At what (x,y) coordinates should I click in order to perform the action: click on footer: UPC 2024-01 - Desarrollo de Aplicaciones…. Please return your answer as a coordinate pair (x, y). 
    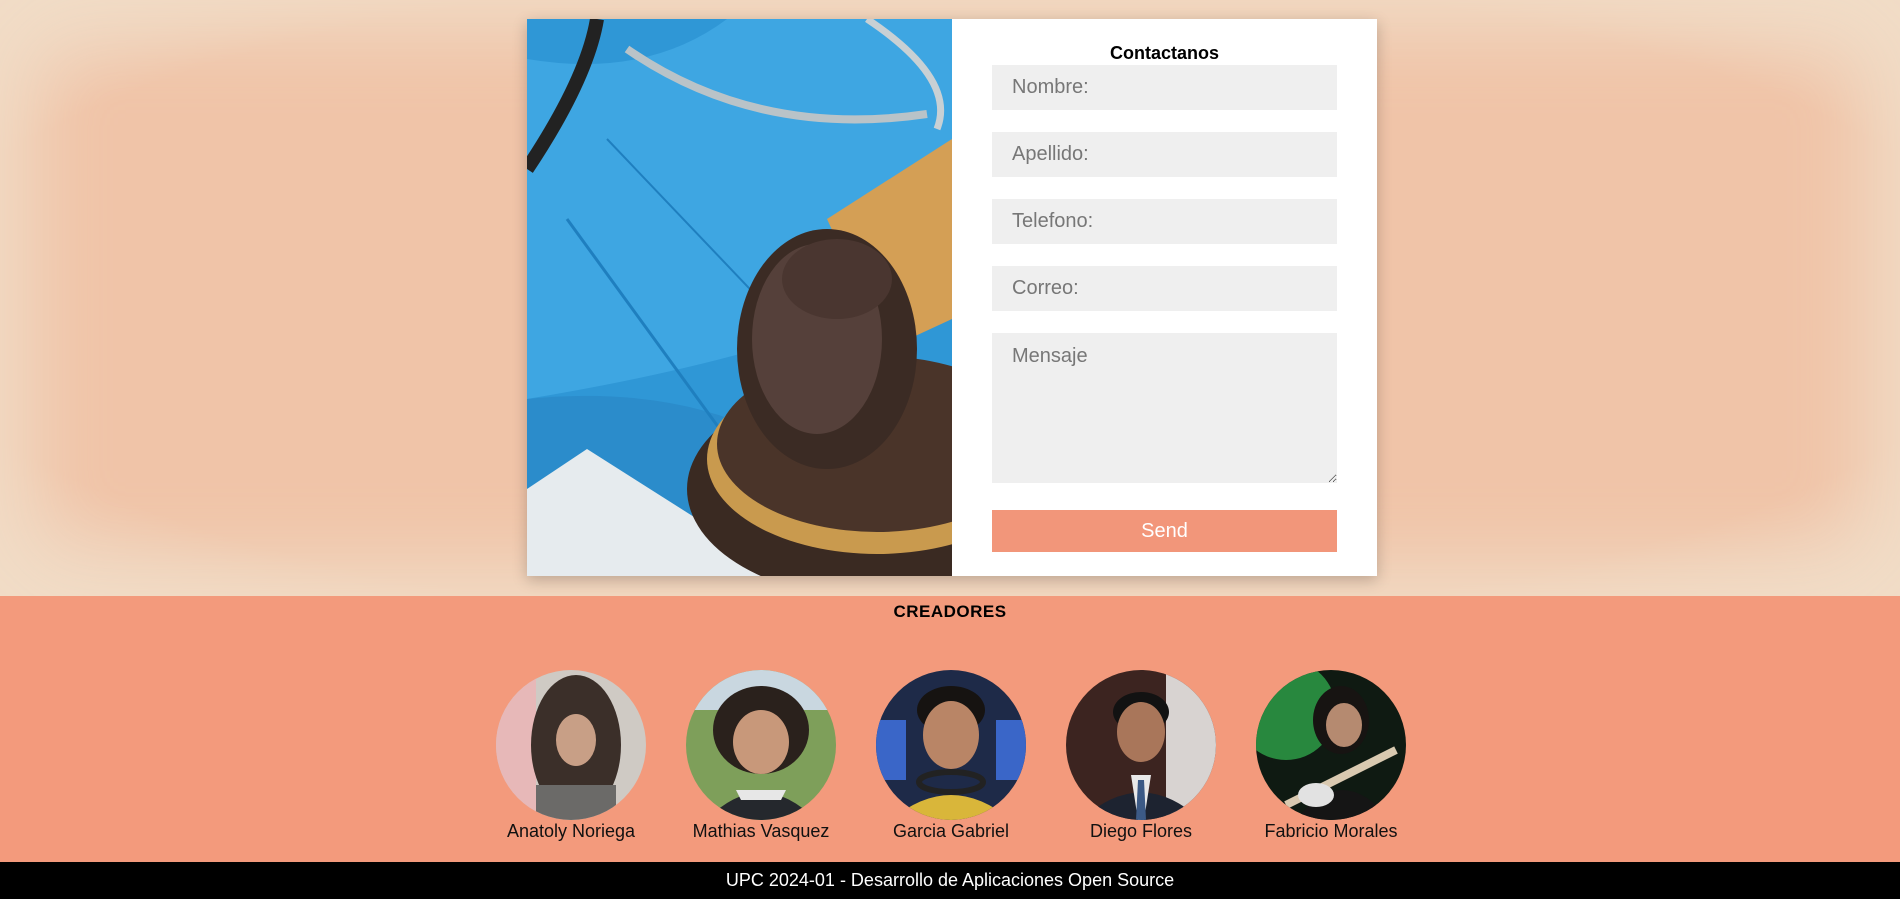
    Looking at the image, I should click on (950, 880).